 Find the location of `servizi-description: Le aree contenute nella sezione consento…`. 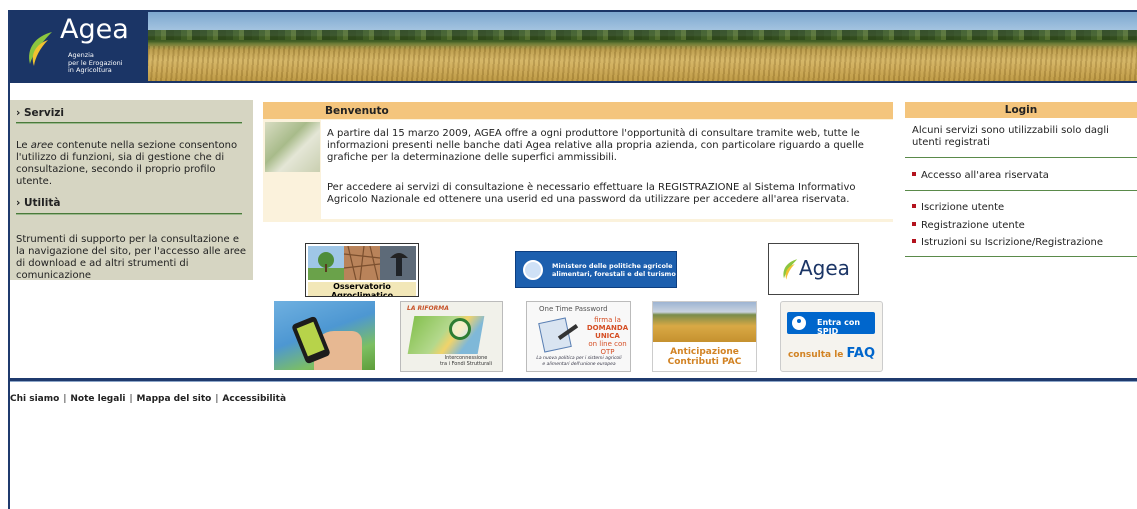

servizi-description: Le aree contenute nella sezione consento… is located at coordinates (132, 164).